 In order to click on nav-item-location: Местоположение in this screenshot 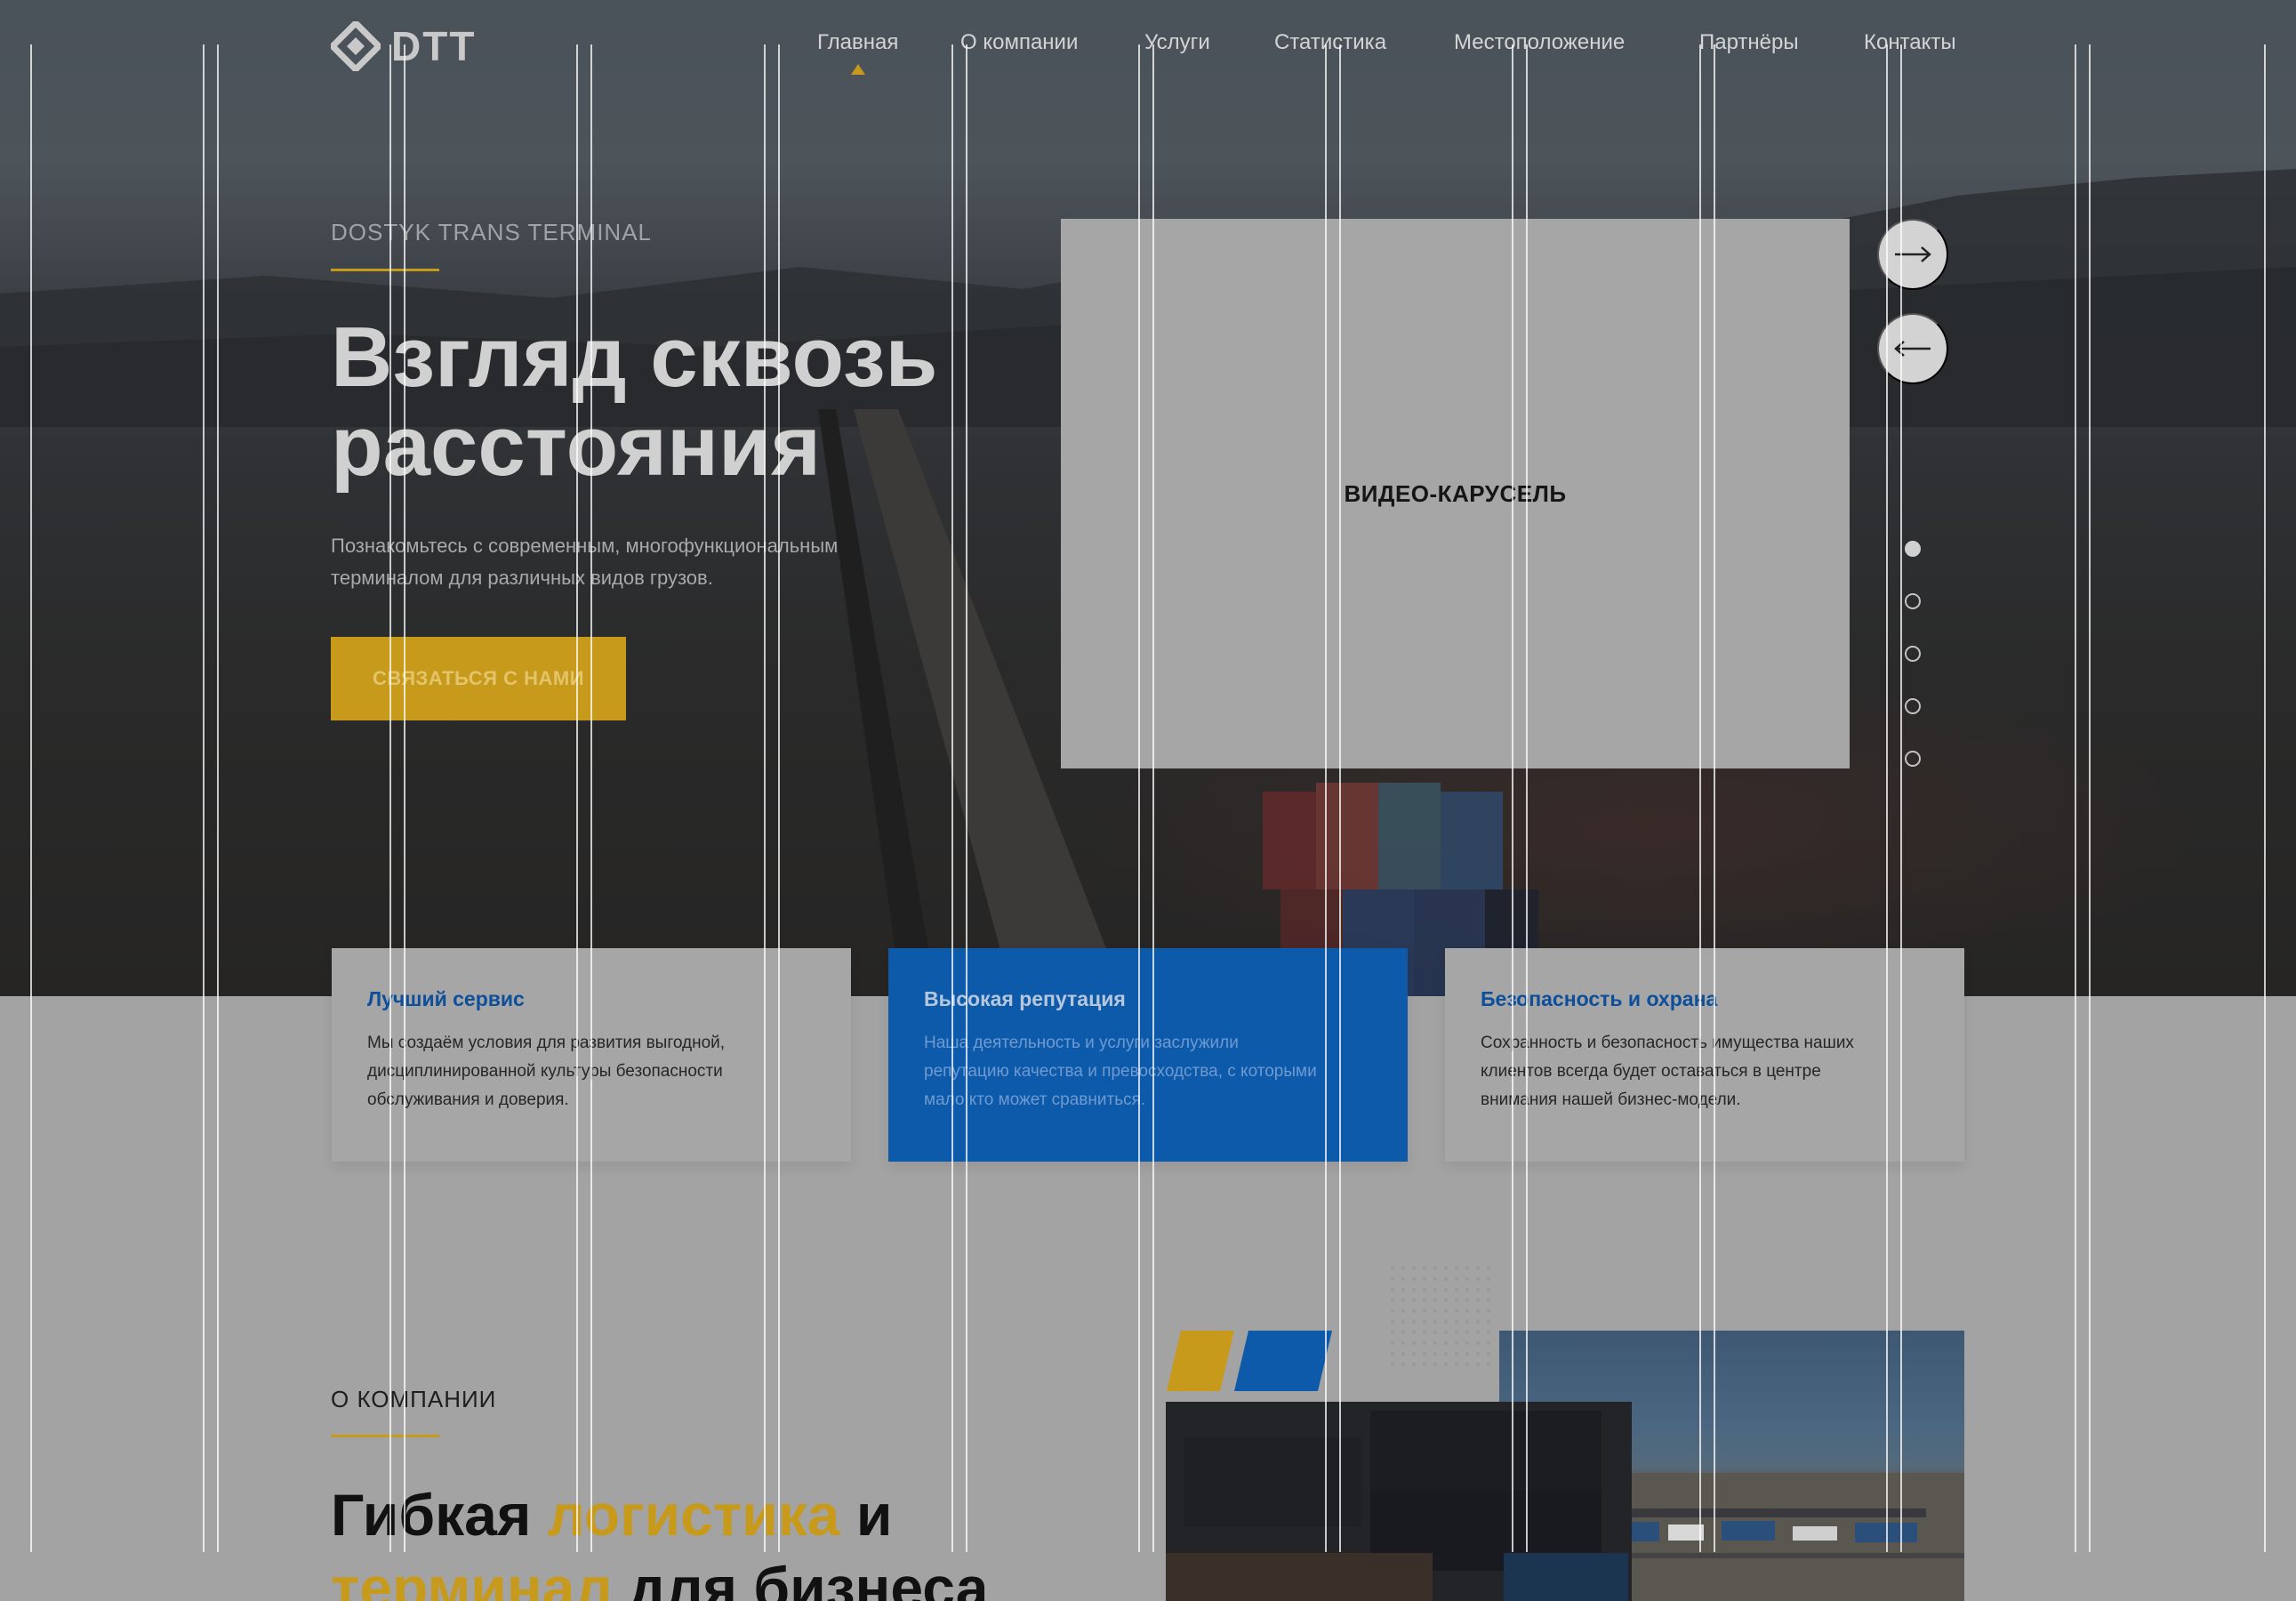, I will do `click(1539, 42)`.